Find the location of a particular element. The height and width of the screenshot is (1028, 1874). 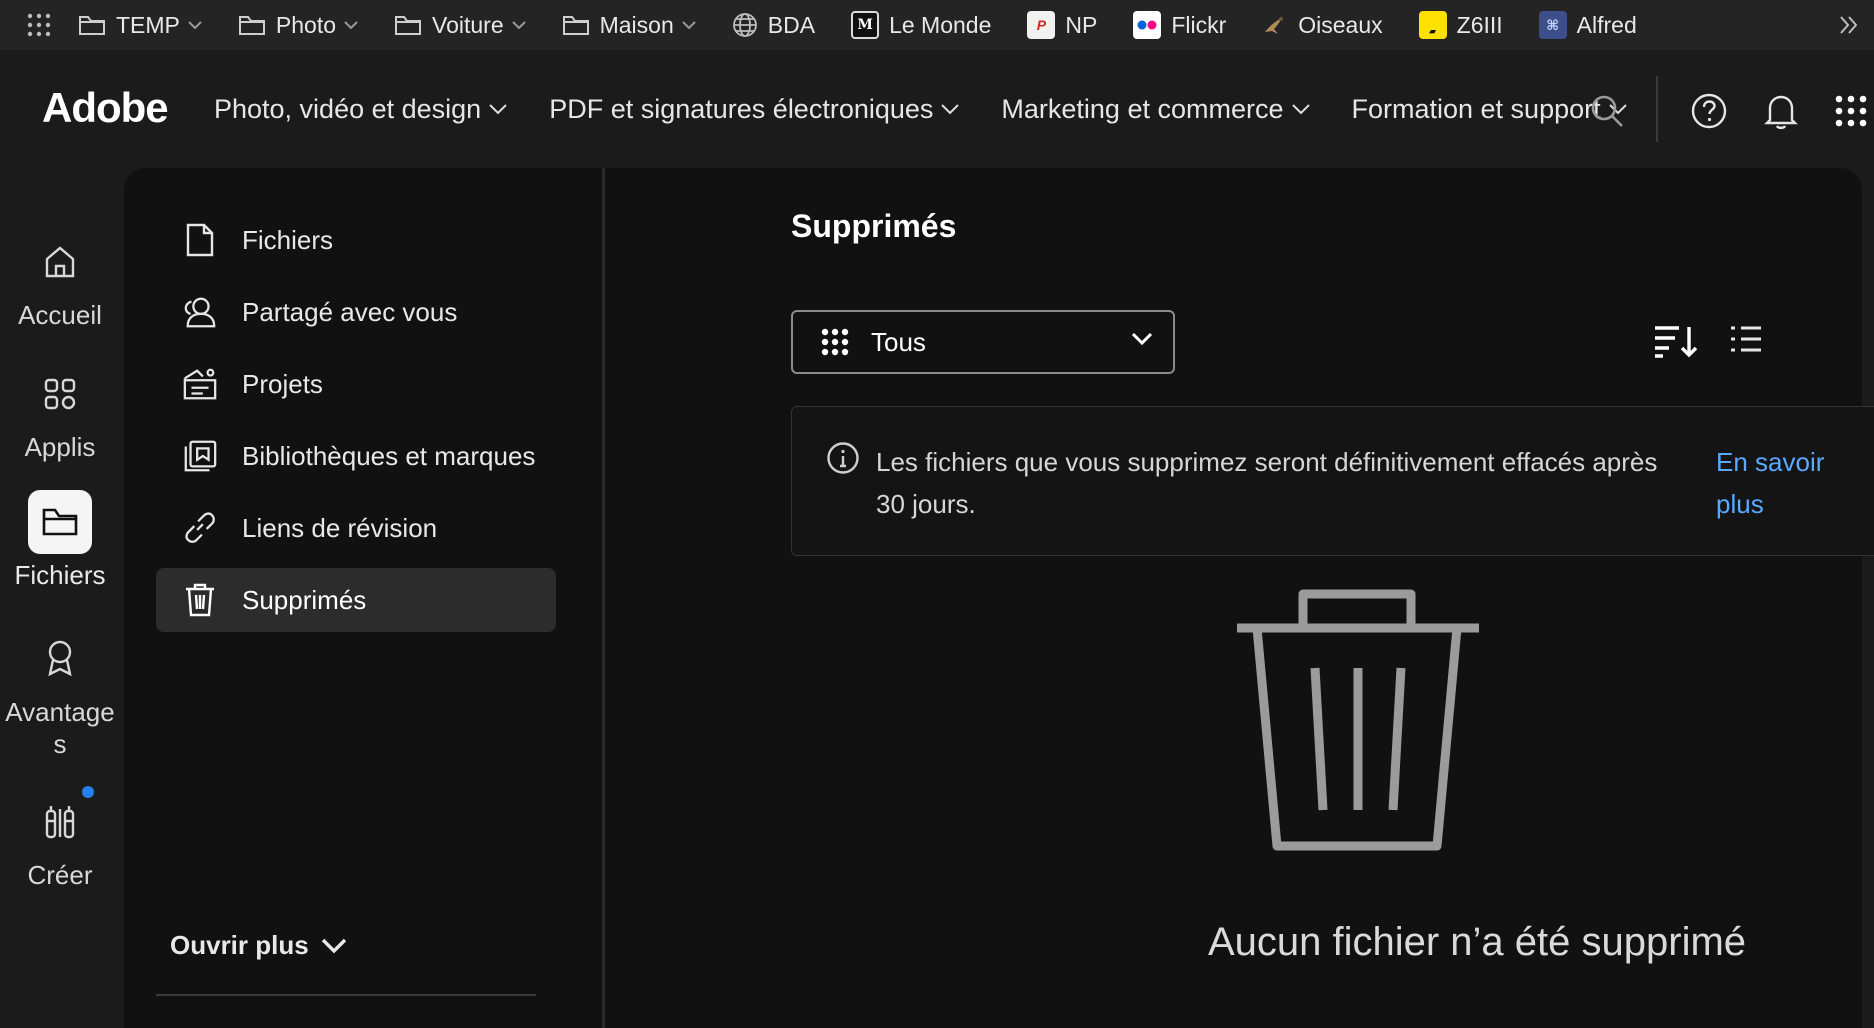

bookmark-maison: Maison is located at coordinates (629, 25).